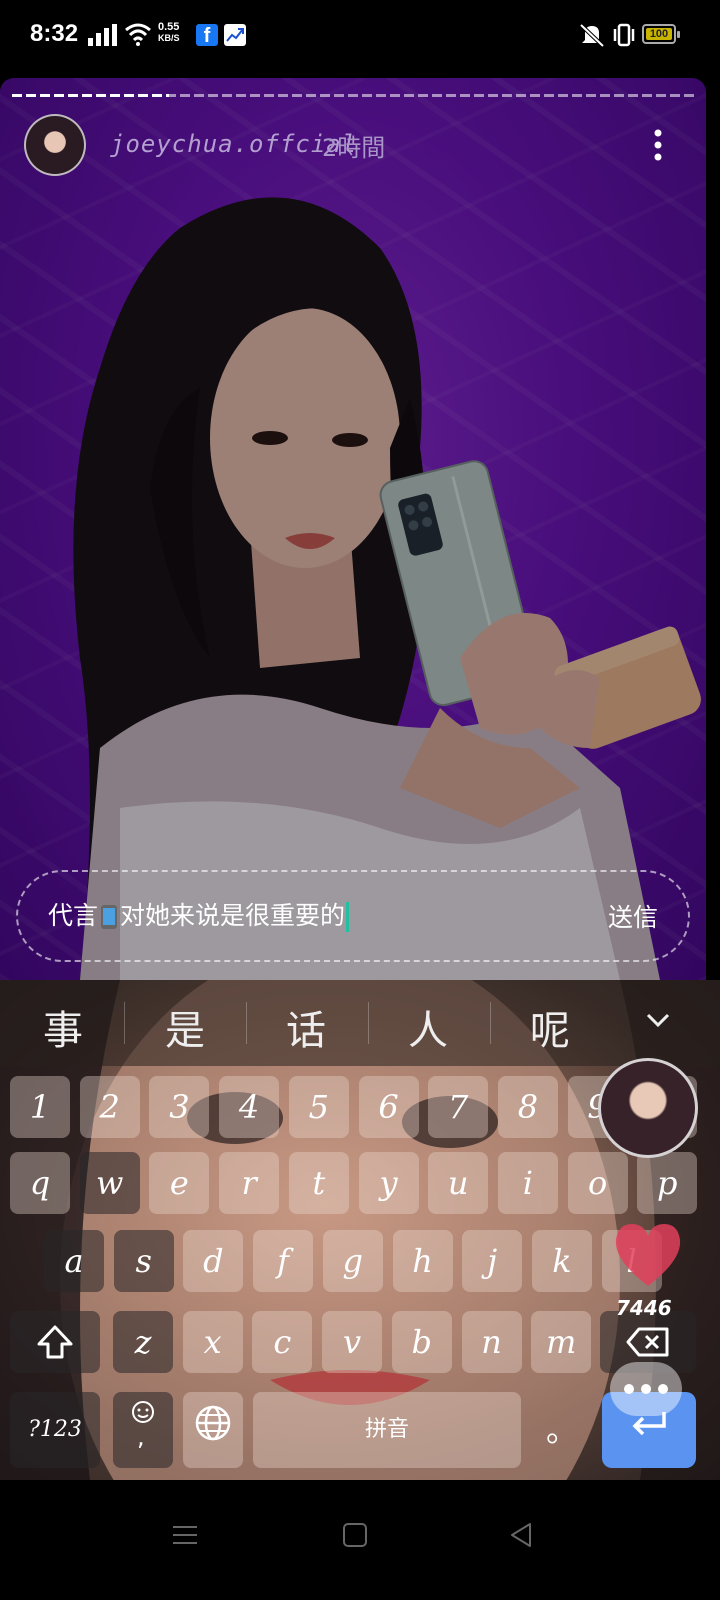 The image size is (720, 1600). Describe the element at coordinates (491, 1342) in the screenshot. I see `key-n: n` at that location.